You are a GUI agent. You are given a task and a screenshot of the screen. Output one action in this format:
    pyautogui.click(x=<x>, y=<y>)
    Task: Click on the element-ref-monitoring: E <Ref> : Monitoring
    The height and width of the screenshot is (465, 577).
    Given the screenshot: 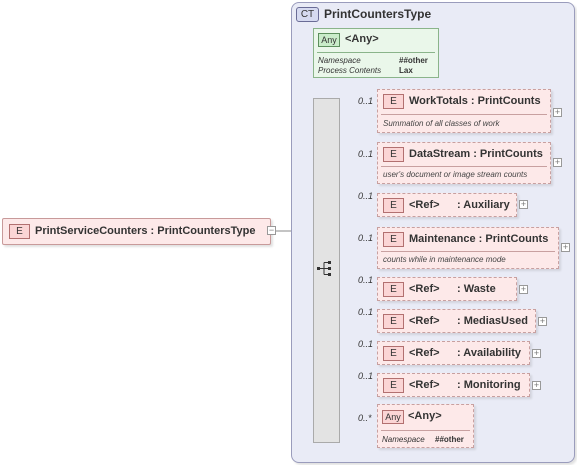 What is the action you would take?
    pyautogui.click(x=453, y=385)
    